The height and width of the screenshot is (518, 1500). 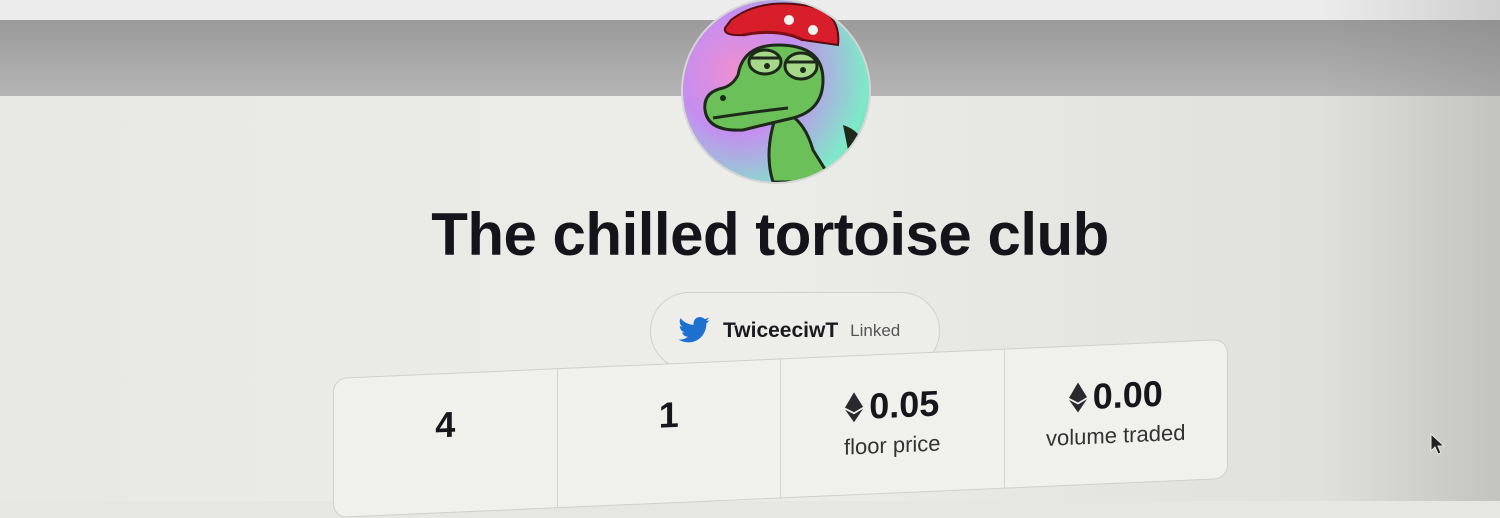 What do you see at coordinates (875, 330) in the screenshot?
I see `twitter-link-status: Linked` at bounding box center [875, 330].